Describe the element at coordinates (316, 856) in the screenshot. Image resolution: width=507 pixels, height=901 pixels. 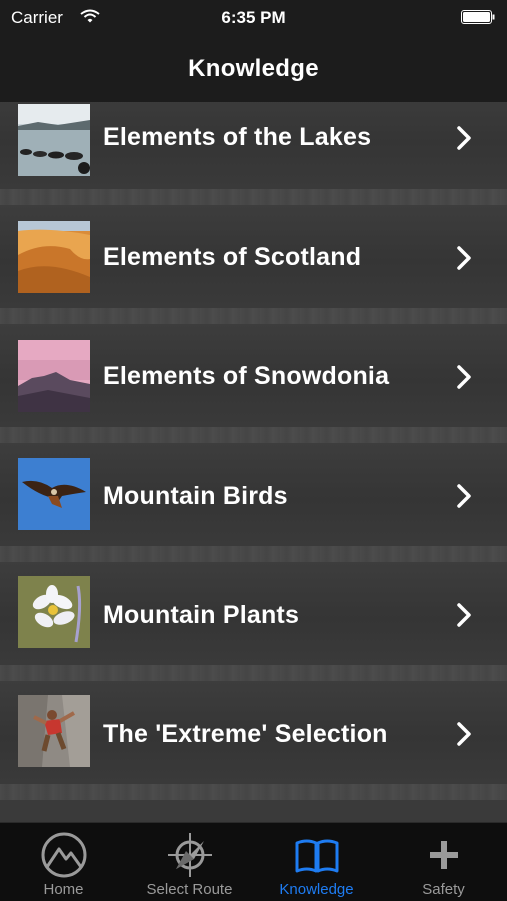
I see `book-icon` at that location.